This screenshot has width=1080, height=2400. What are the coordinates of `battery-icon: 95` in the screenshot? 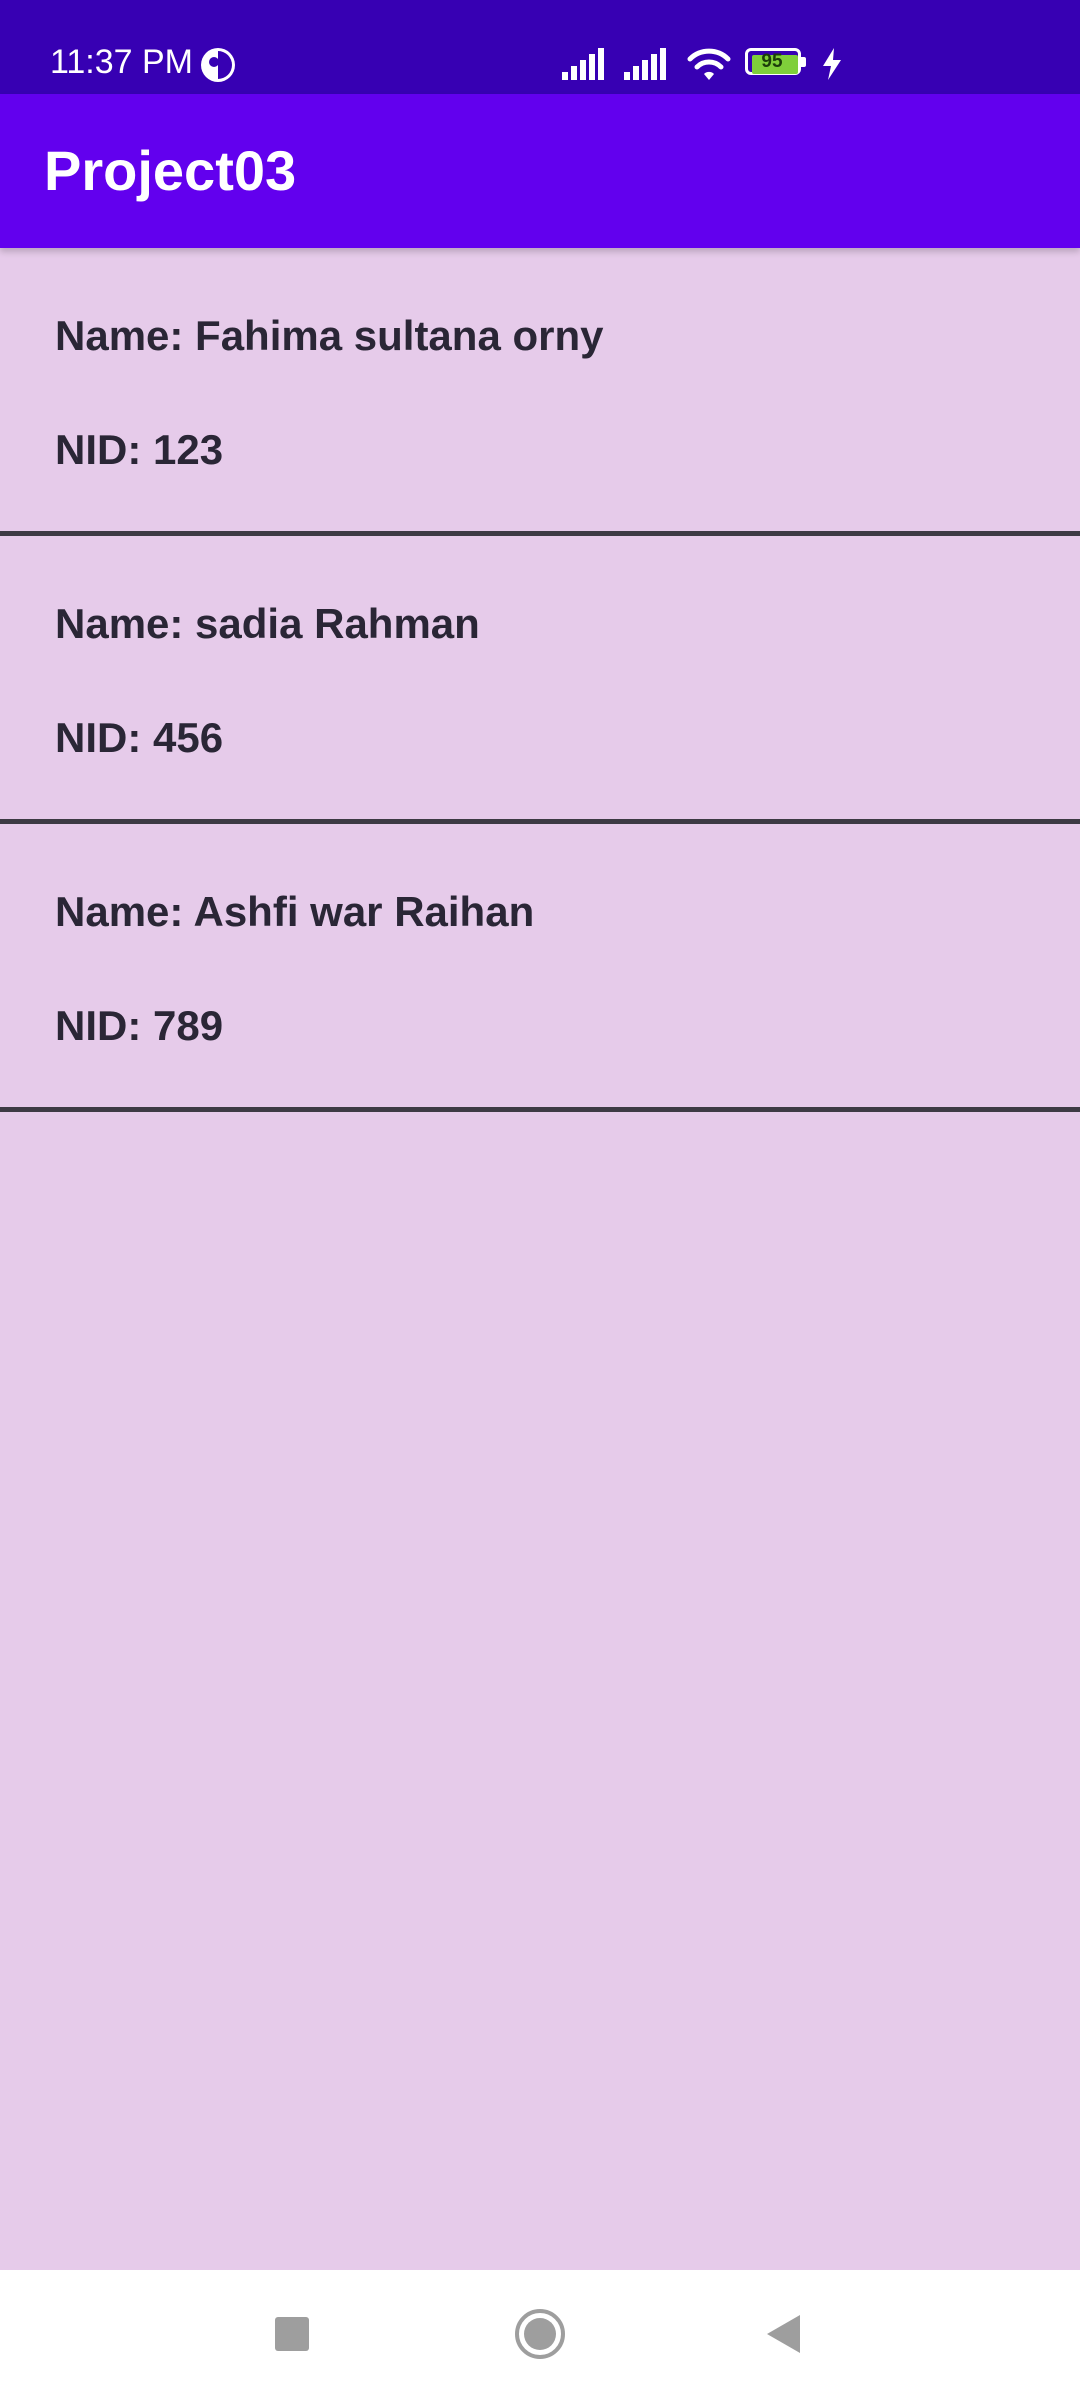 It's located at (776, 63).